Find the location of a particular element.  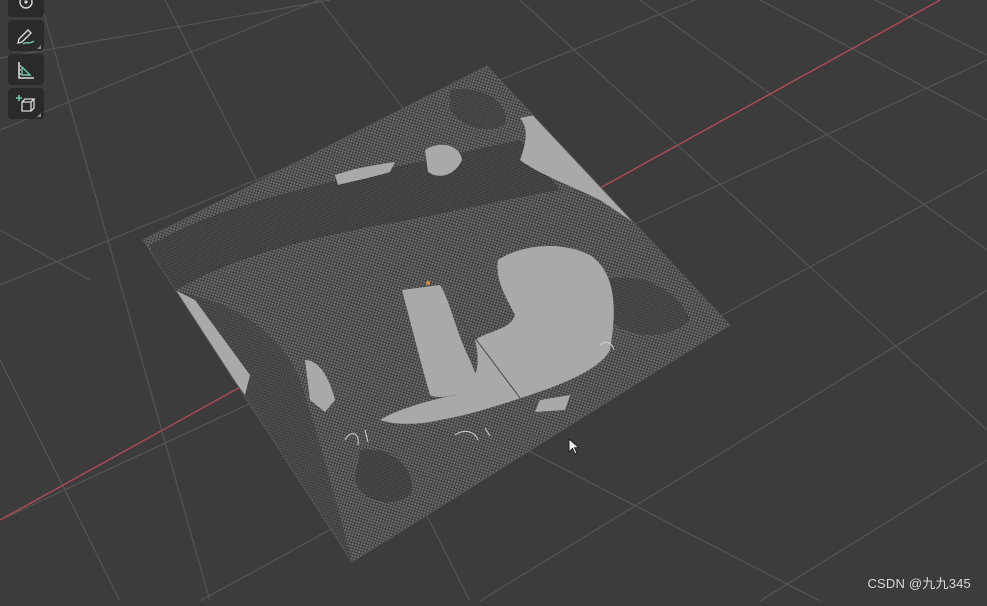

mouse-pointer-icon is located at coordinates (574, 446).